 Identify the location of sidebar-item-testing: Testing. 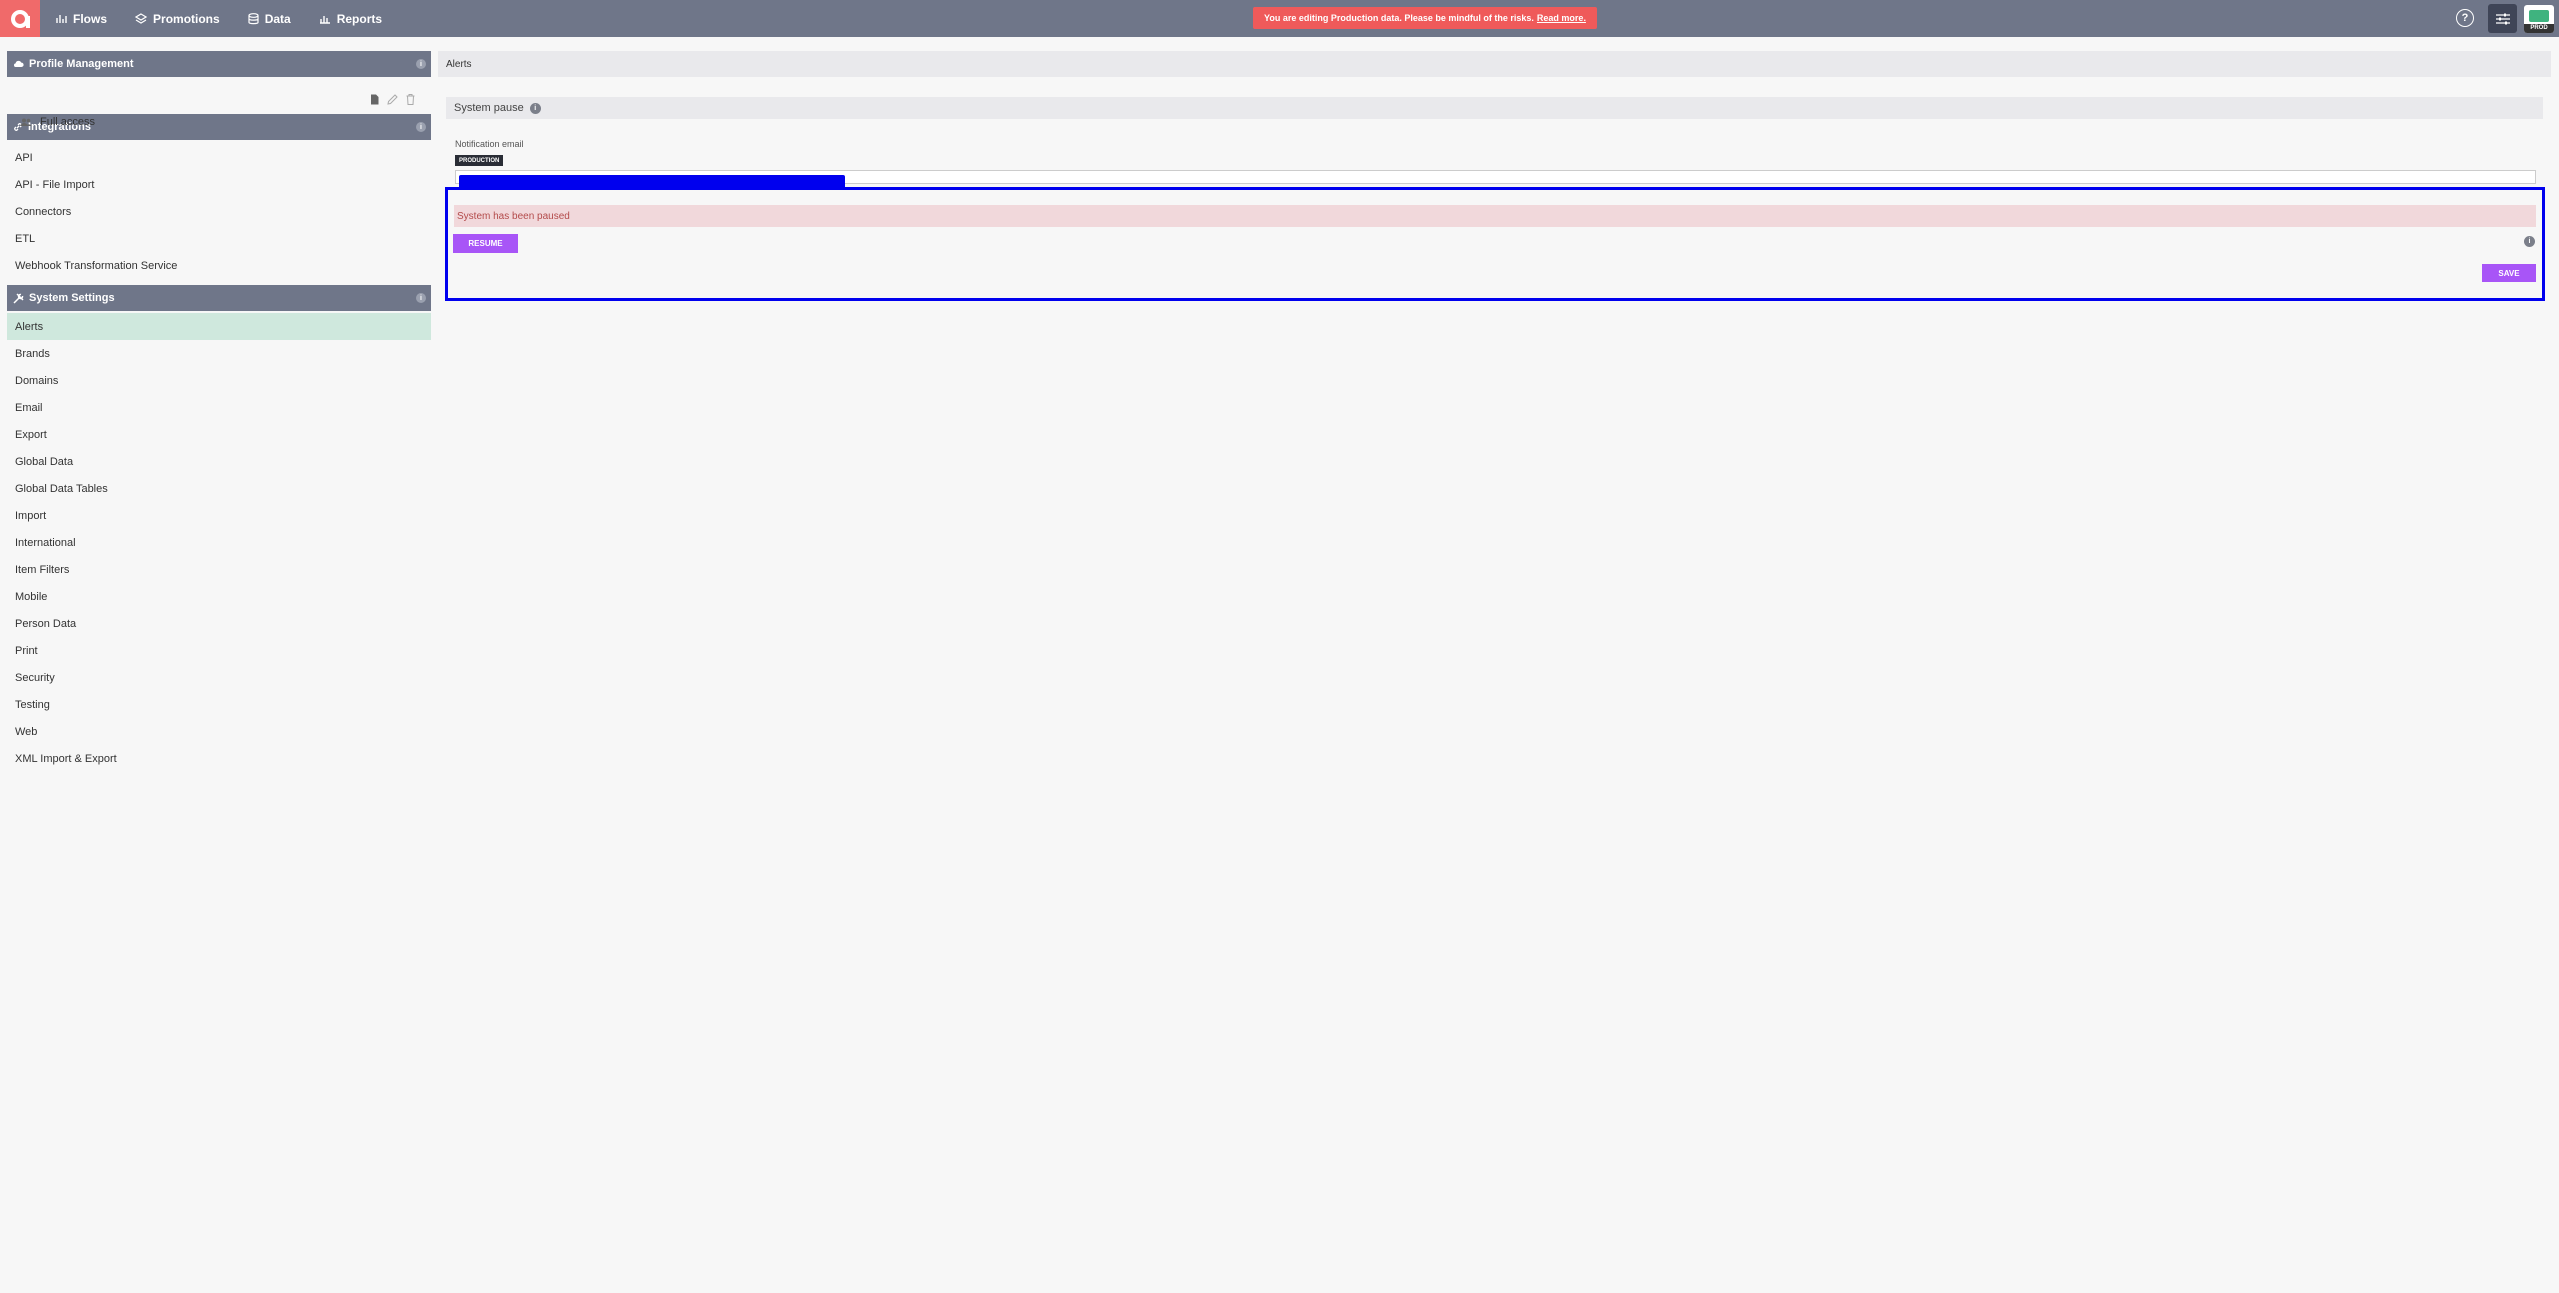
(219, 704).